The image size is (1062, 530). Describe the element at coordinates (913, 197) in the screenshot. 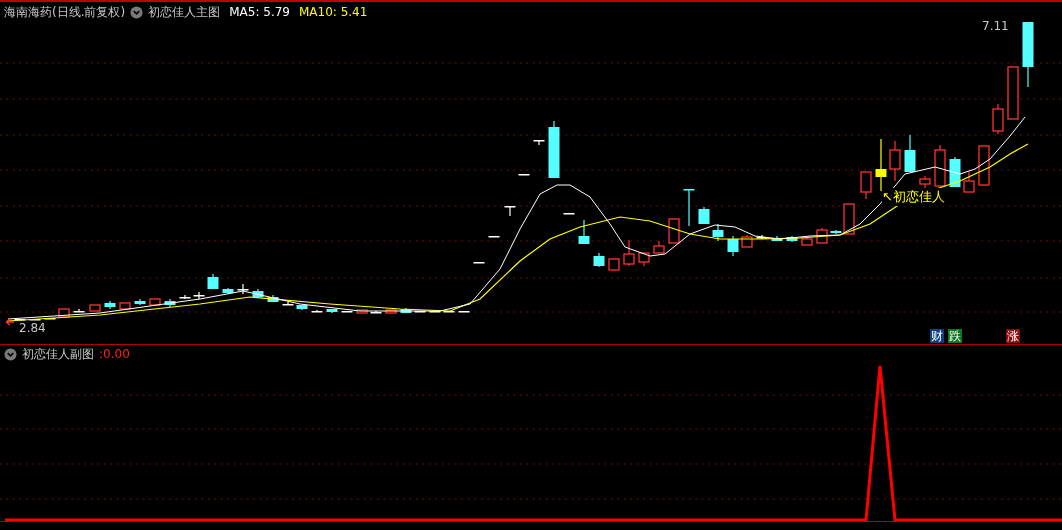

I see `signal-annotation: ↖初恋佳人` at that location.